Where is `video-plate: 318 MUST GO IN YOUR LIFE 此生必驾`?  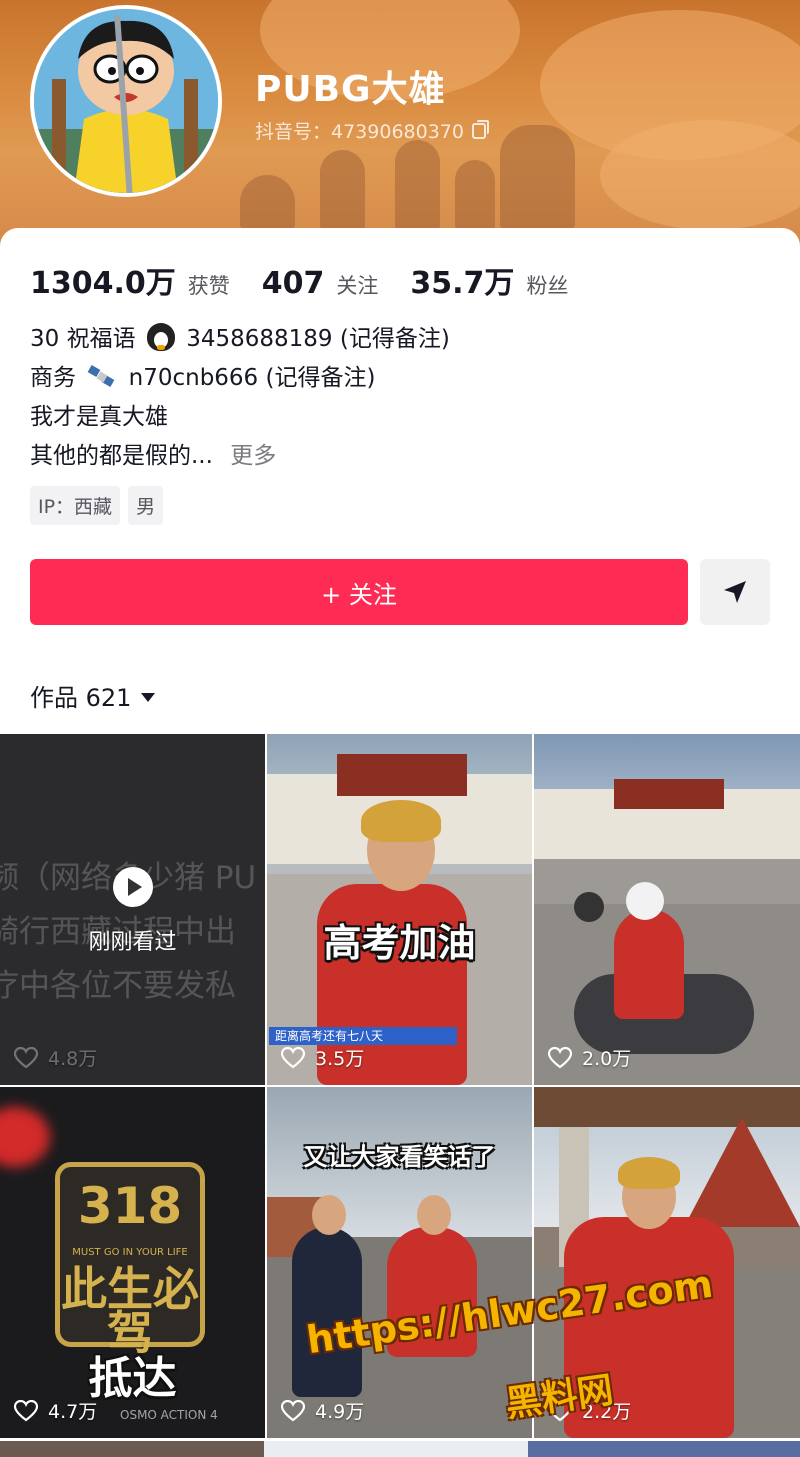
video-plate: 318 MUST GO IN YOUR LIFE 此生必驾 is located at coordinates (130, 1259).